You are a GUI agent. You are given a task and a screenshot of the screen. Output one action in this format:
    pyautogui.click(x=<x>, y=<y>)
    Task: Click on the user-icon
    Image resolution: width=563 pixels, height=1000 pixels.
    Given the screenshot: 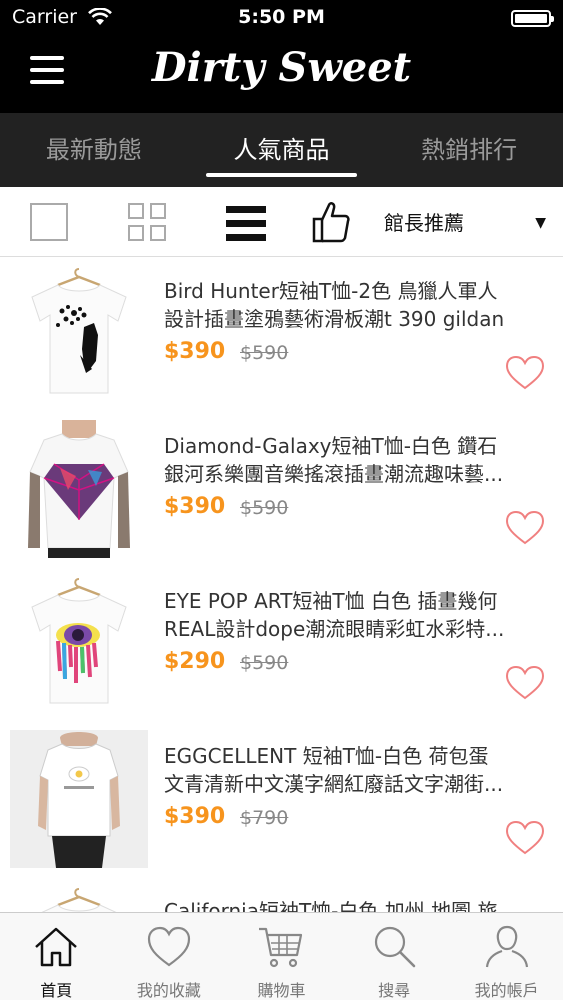 What is the action you would take?
    pyautogui.click(x=506, y=946)
    